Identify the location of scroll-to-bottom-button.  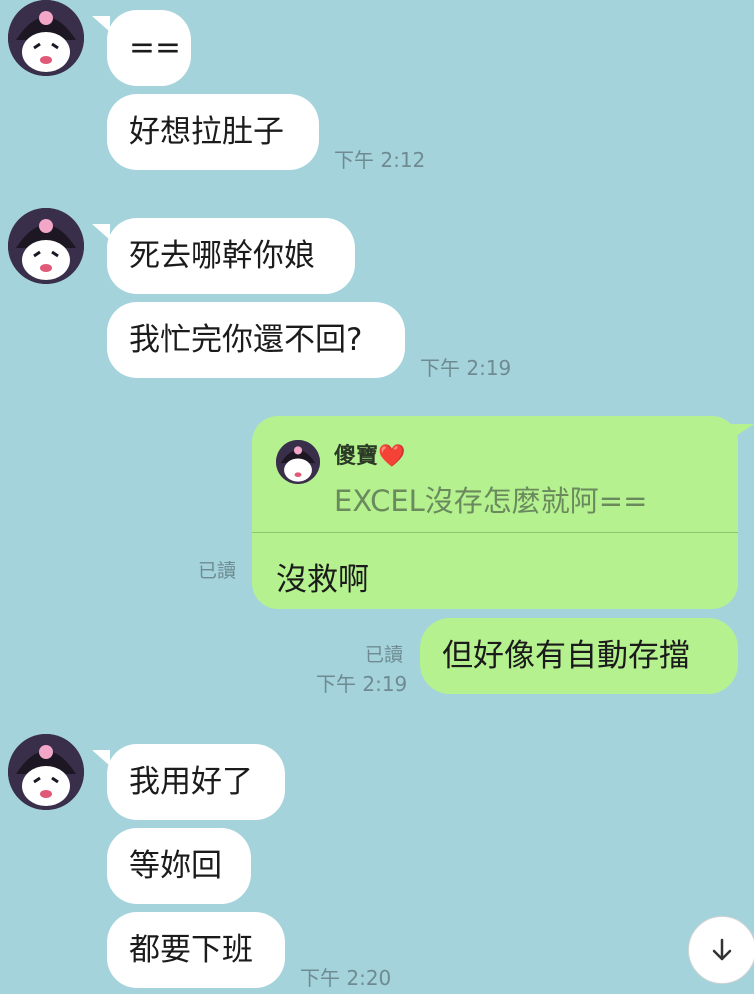
(721, 950).